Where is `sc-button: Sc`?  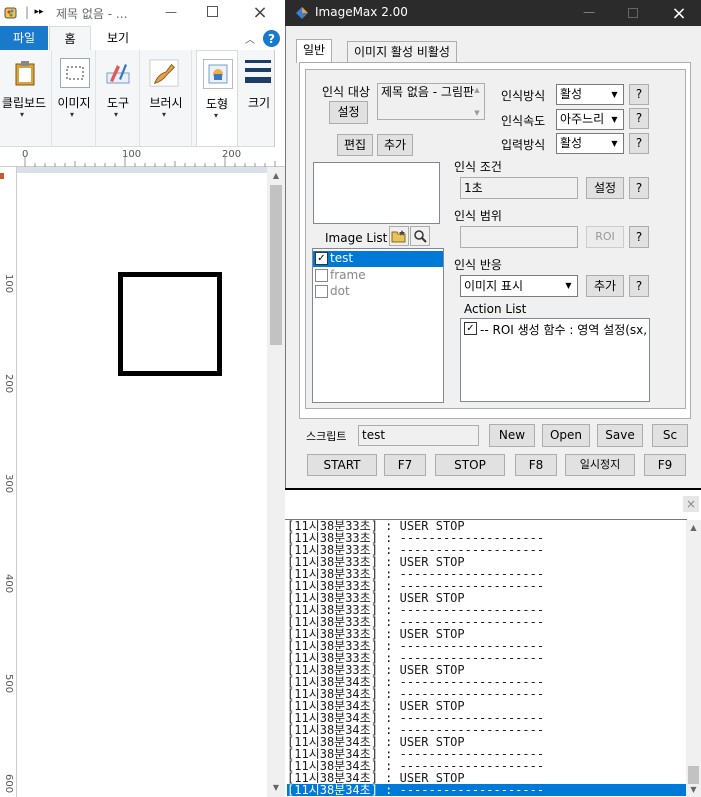
sc-button: Sc is located at coordinates (670, 435).